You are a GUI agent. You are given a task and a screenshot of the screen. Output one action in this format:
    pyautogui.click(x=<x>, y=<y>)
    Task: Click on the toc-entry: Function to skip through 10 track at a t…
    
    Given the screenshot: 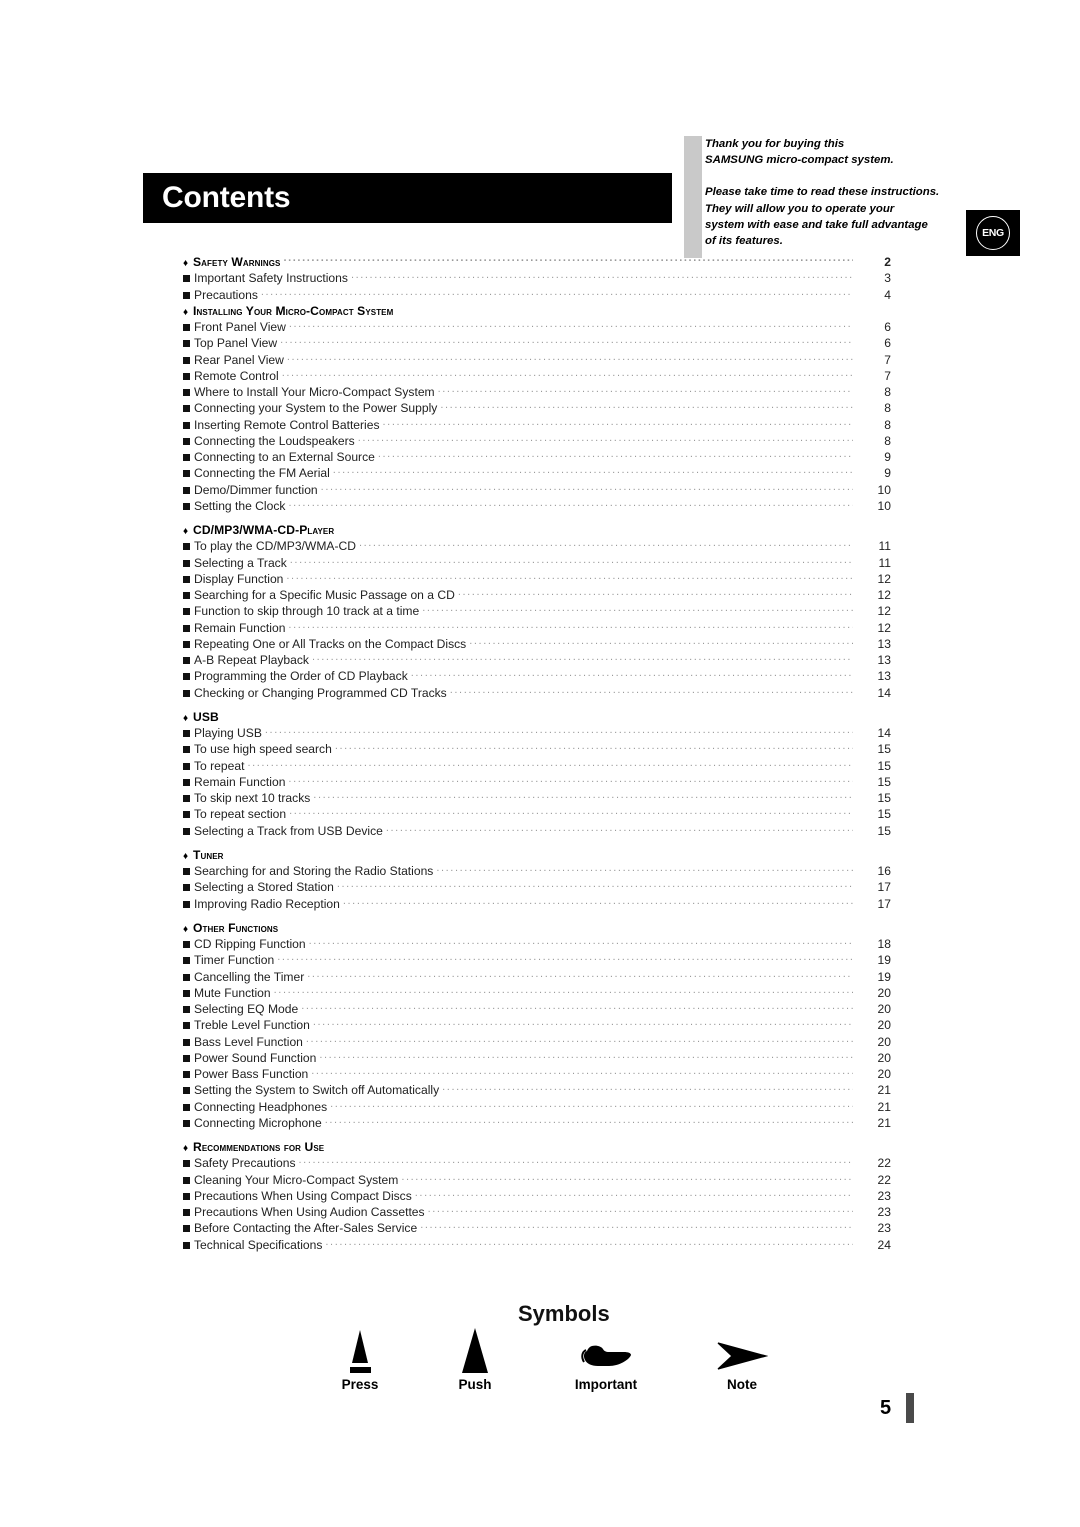 What is the action you would take?
    pyautogui.click(x=537, y=611)
    